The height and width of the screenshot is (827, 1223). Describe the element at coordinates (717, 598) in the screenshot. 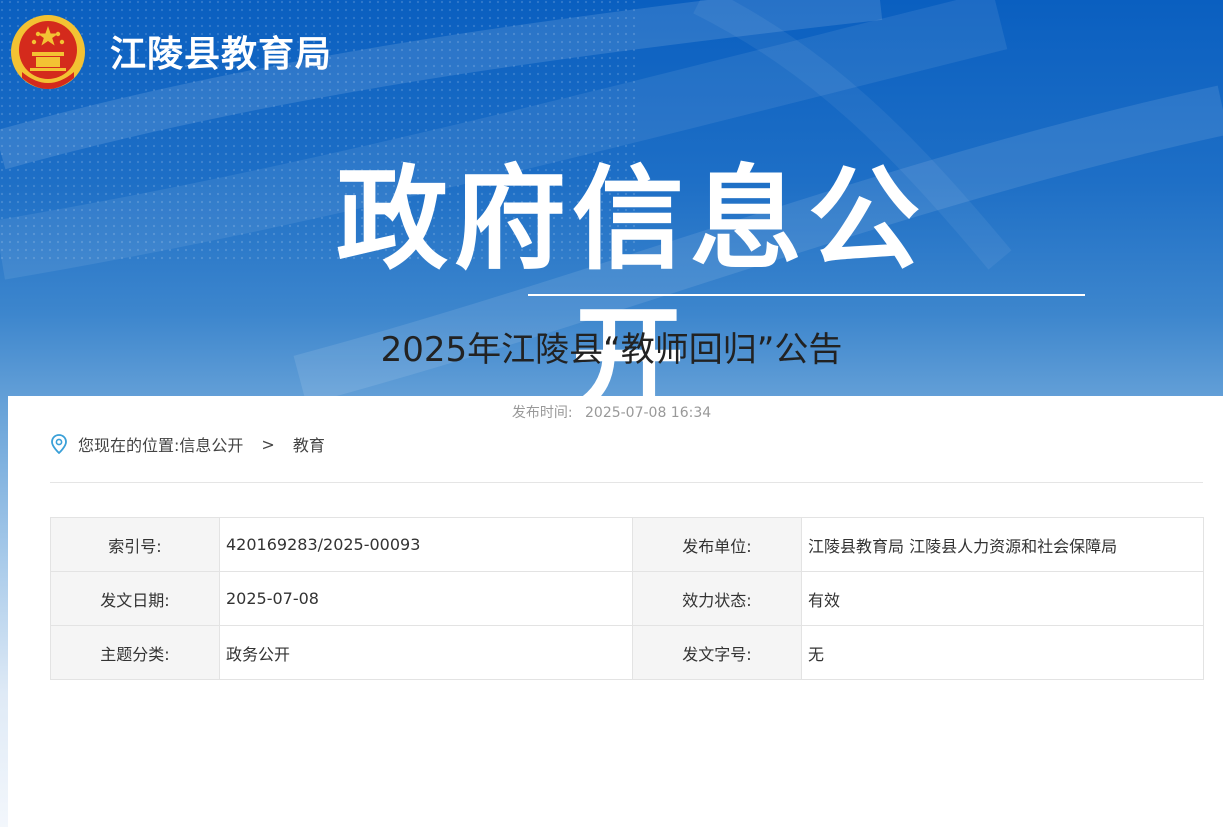

I see `validity-status-label: 效力状态:` at that location.